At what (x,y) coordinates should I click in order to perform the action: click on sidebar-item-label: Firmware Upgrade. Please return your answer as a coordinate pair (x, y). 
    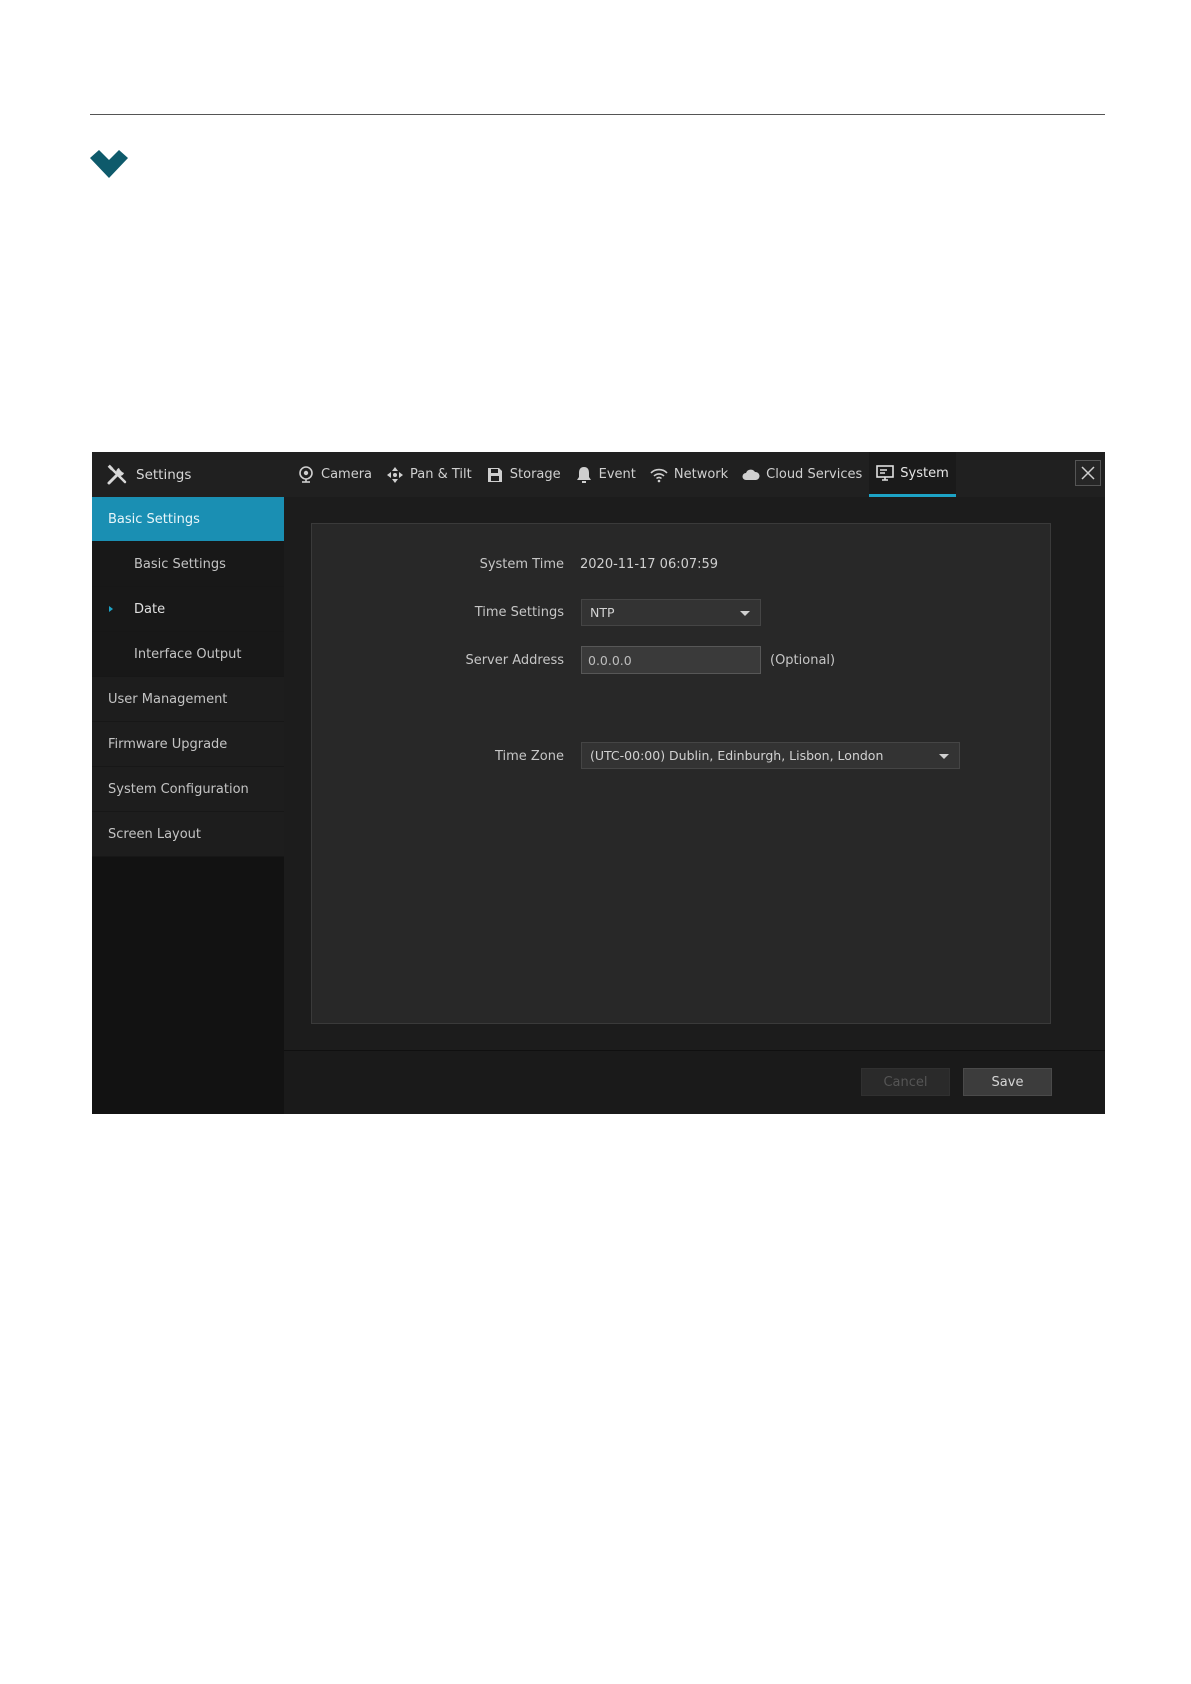
    Looking at the image, I should click on (168, 744).